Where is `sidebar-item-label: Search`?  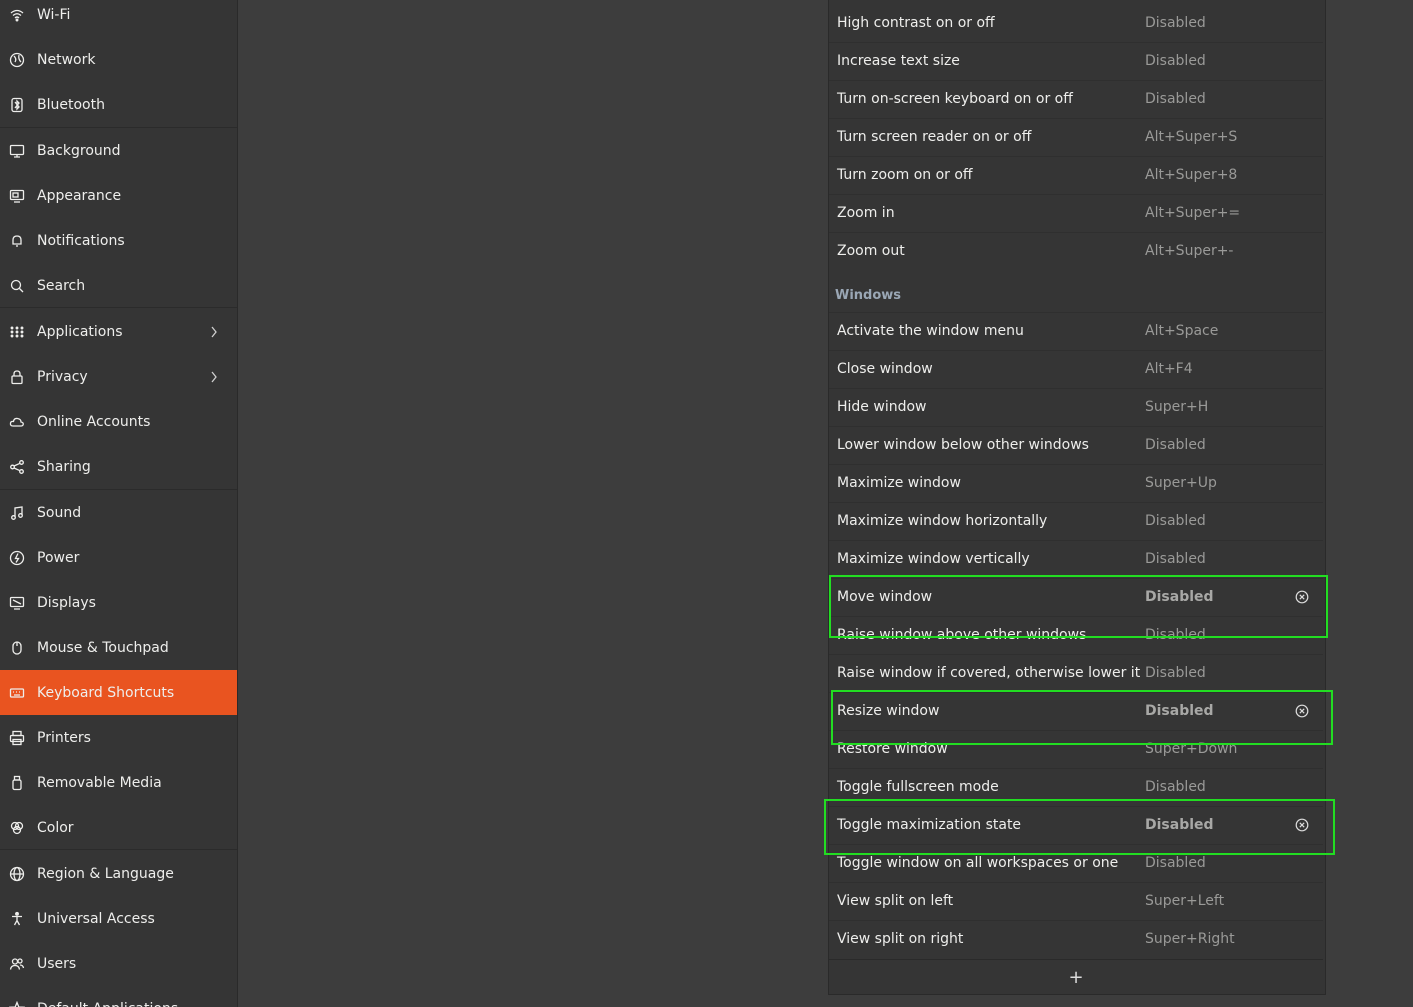
sidebar-item-label: Search is located at coordinates (61, 285).